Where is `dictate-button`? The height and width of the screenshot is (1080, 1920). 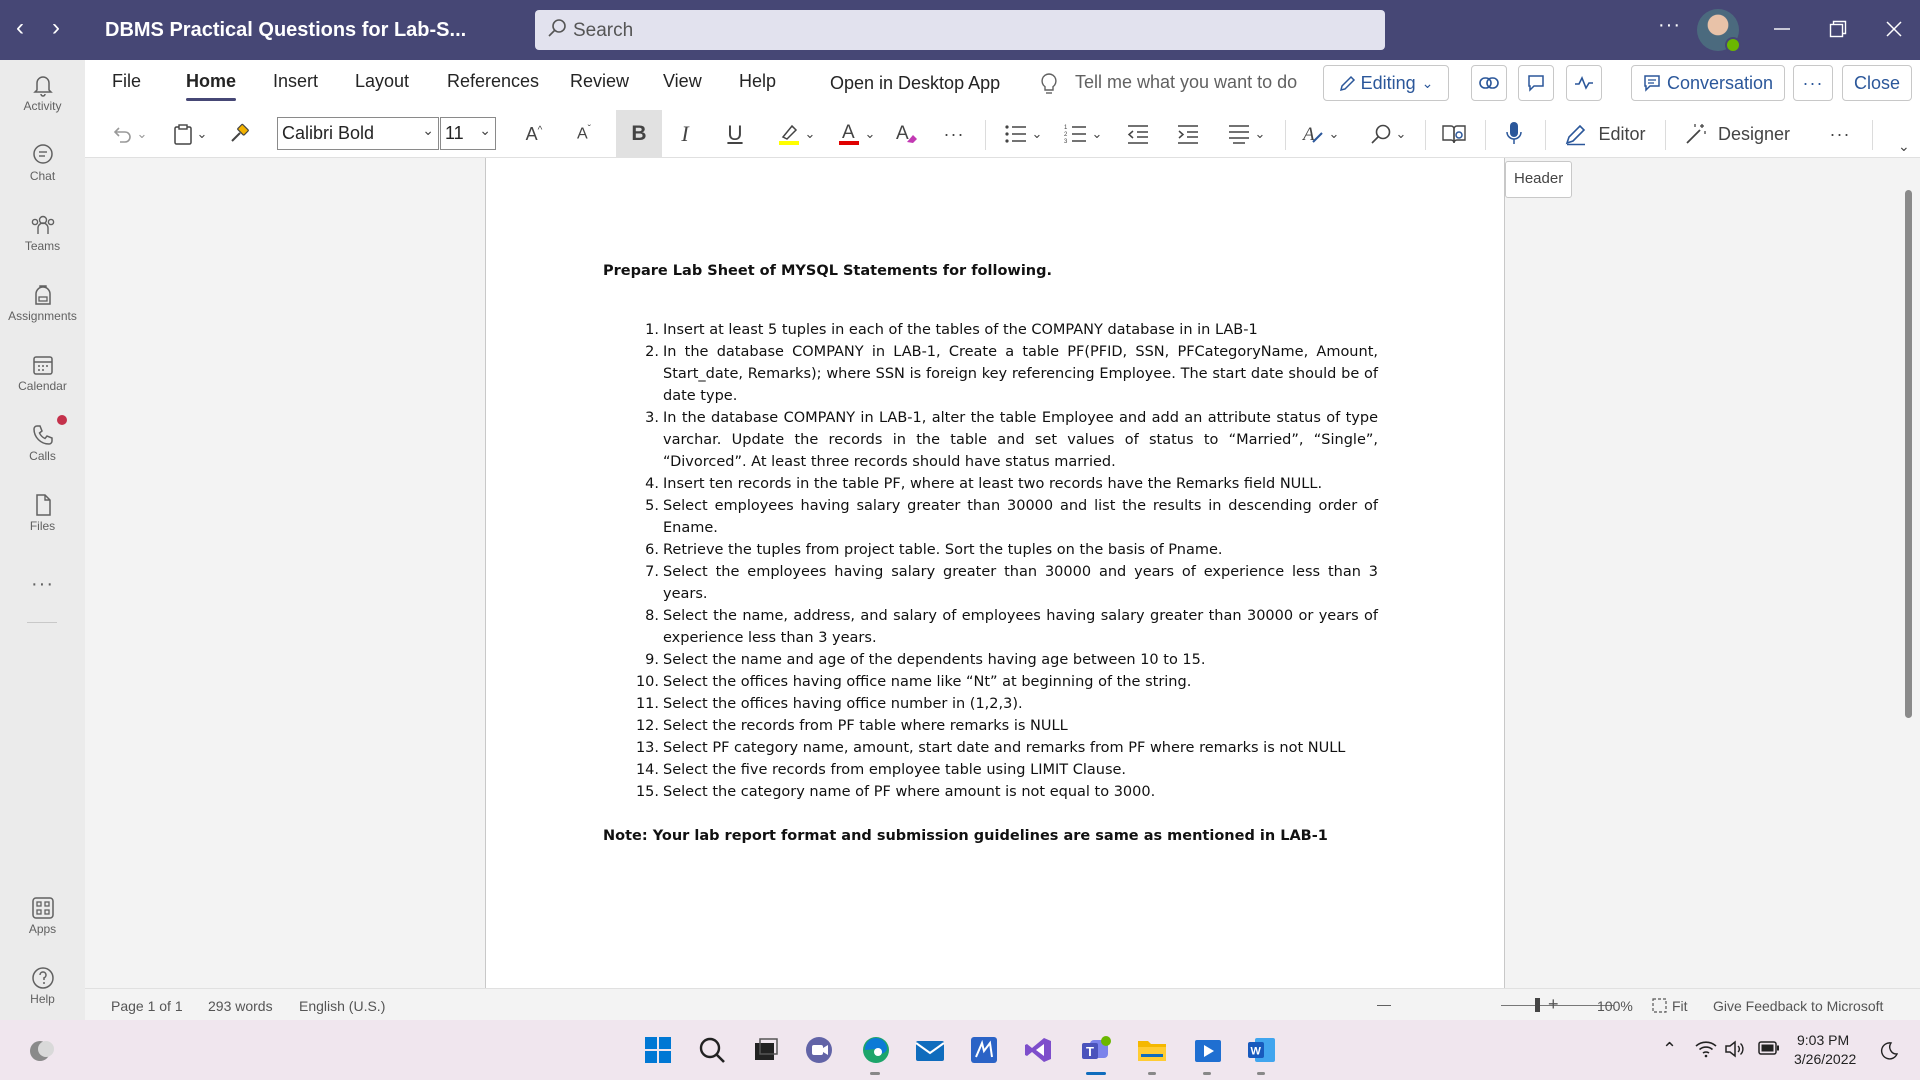
dictate-button is located at coordinates (1514, 134).